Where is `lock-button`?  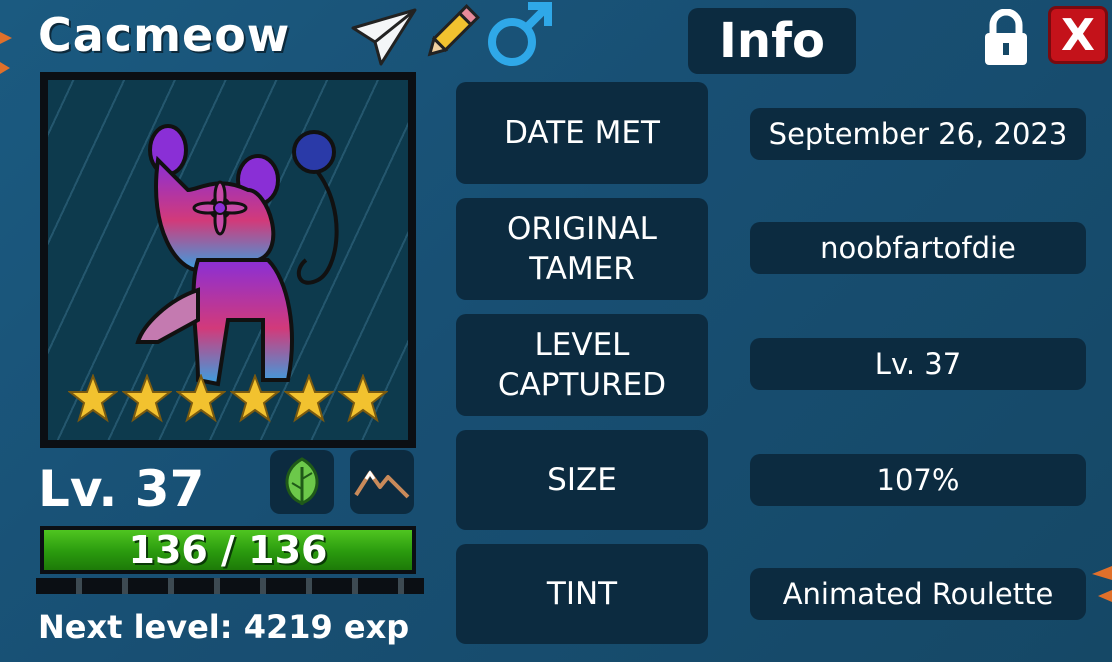
lock-button is located at coordinates (1006, 38).